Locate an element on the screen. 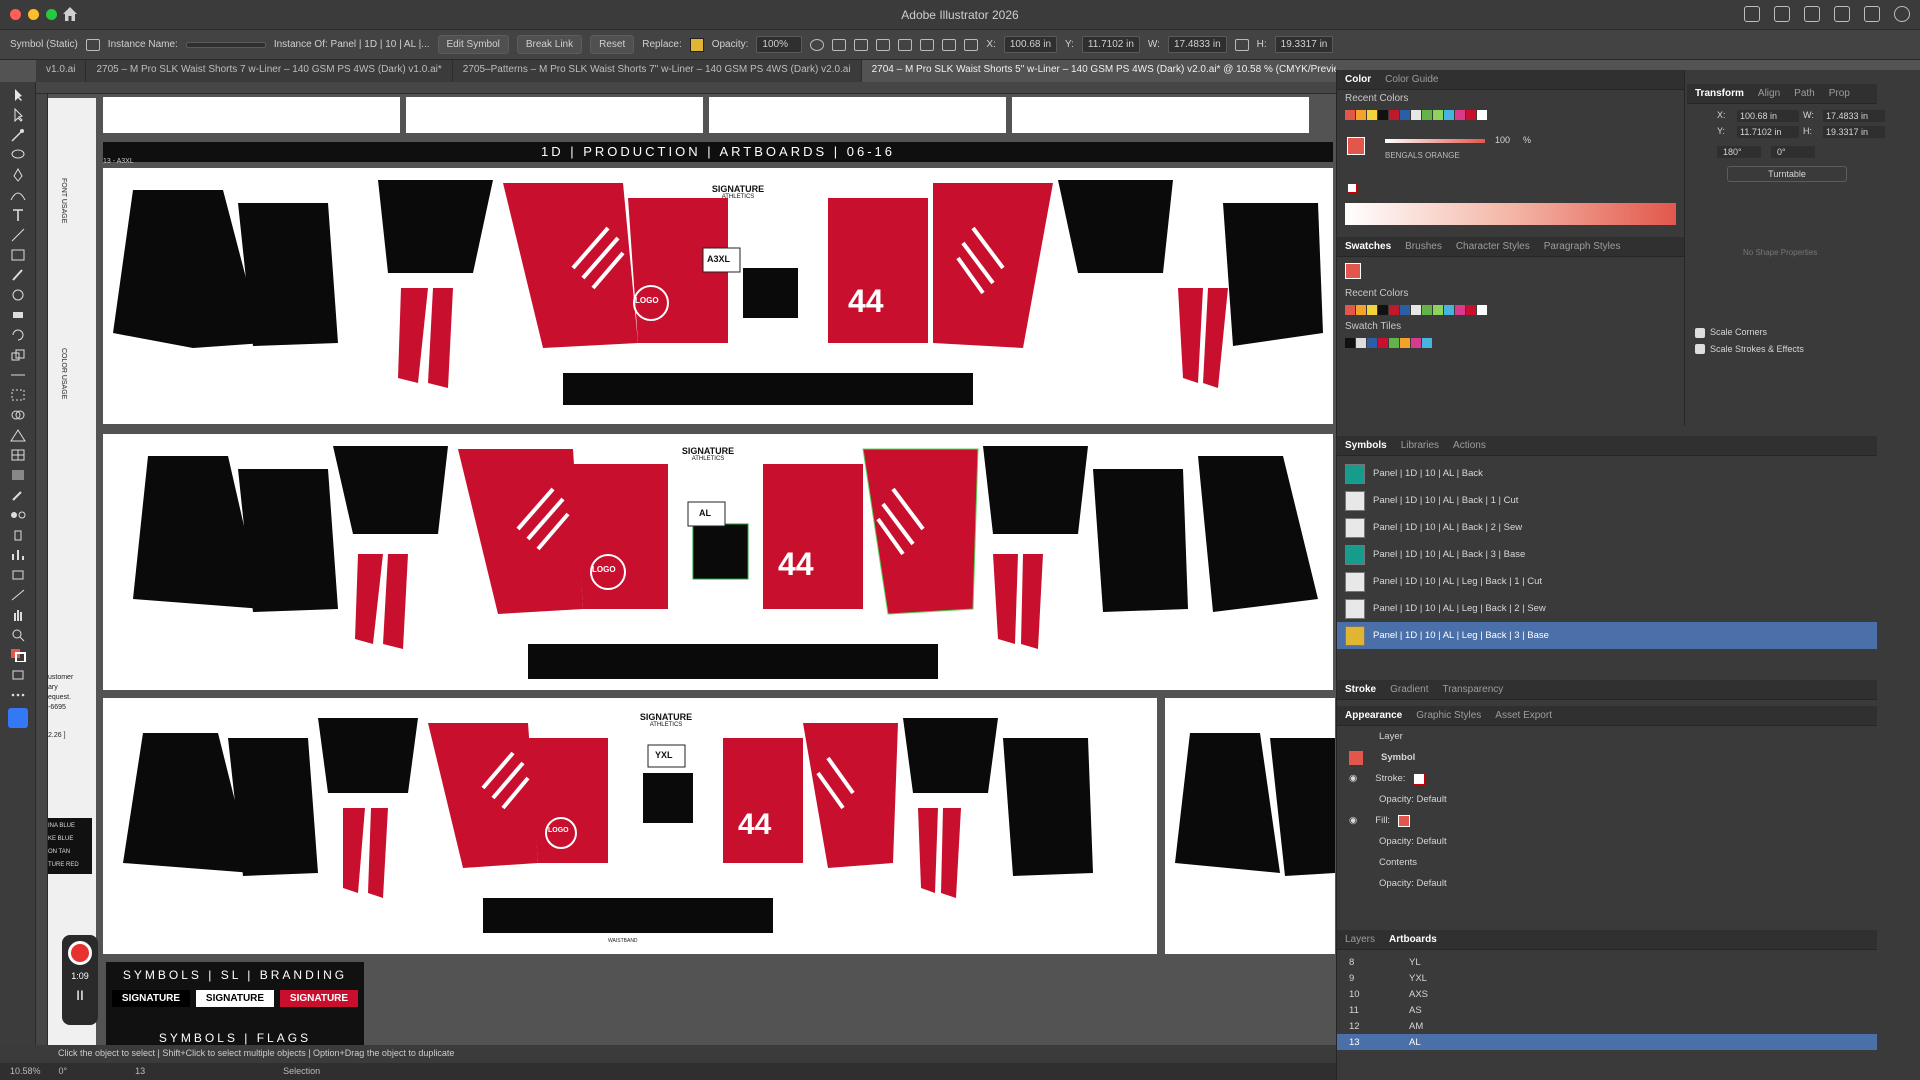 The height and width of the screenshot is (1080, 1920). appearance-stroke-opacity: Opacity: Default is located at coordinates (1607, 799).